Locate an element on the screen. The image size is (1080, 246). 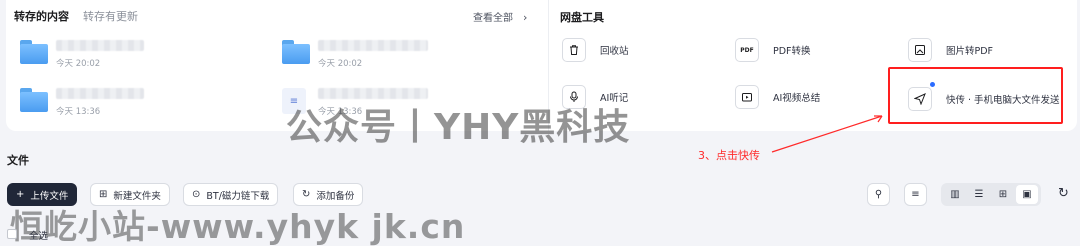
tool-image-to-pdf: 图片转PDF is located at coordinates (950, 50).